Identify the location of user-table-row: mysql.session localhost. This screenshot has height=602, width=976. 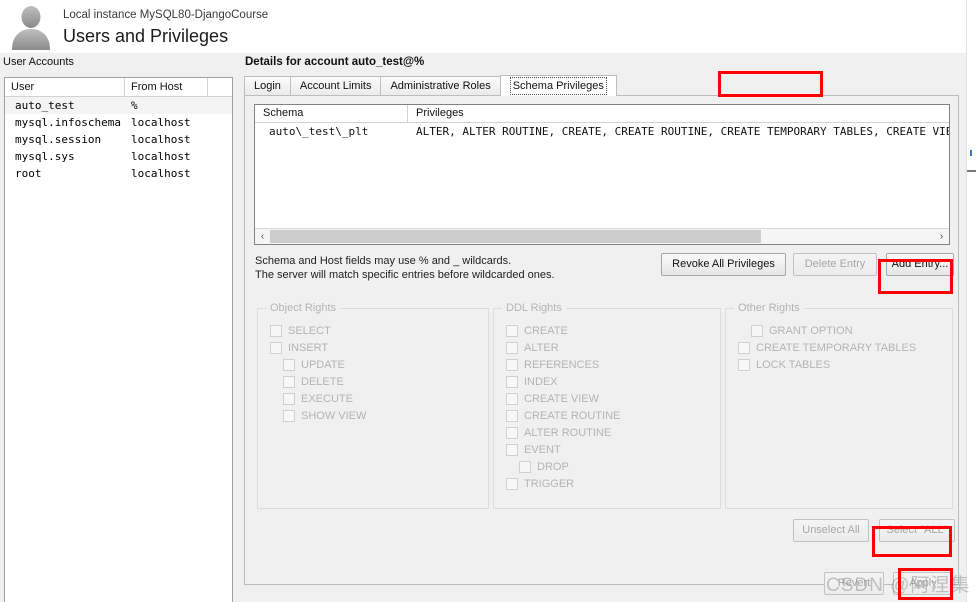
(118, 139).